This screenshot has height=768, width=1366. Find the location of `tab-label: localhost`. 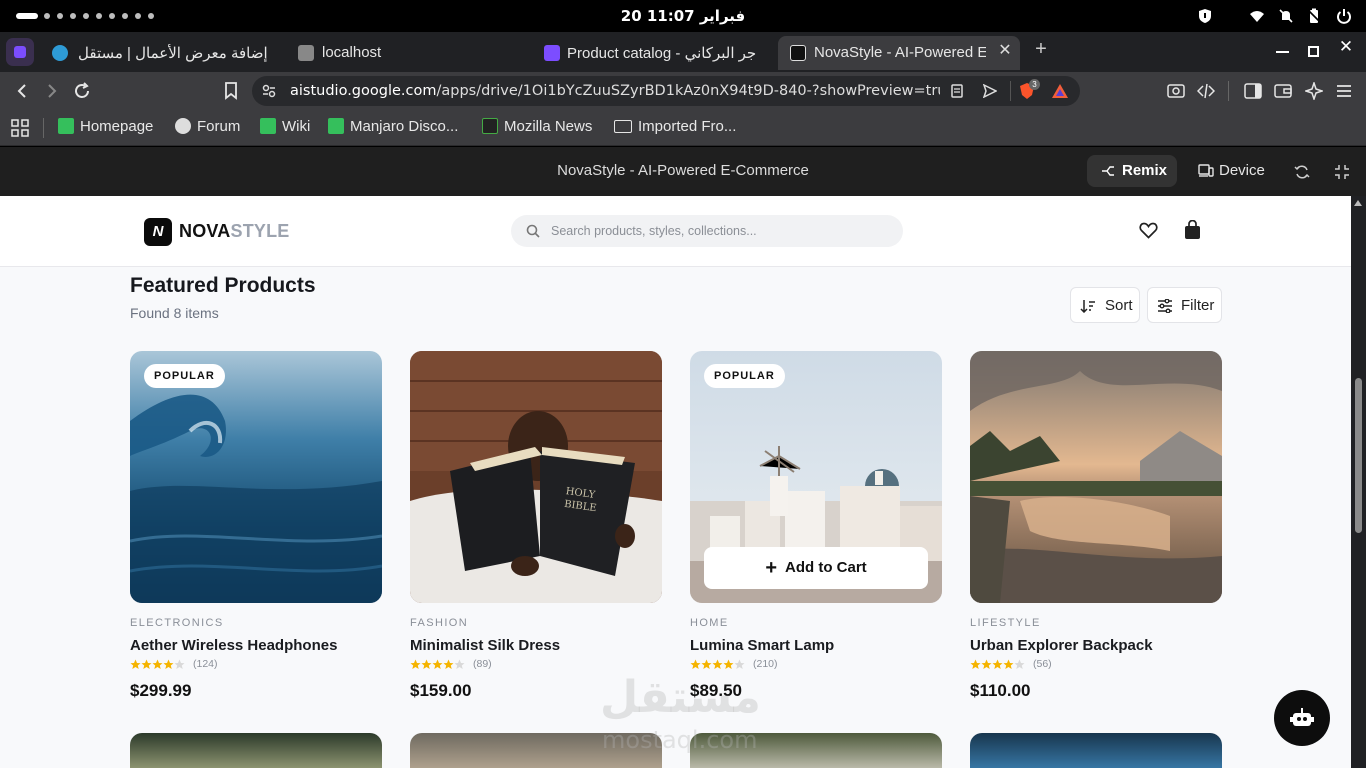

tab-label: localhost is located at coordinates (352, 52).